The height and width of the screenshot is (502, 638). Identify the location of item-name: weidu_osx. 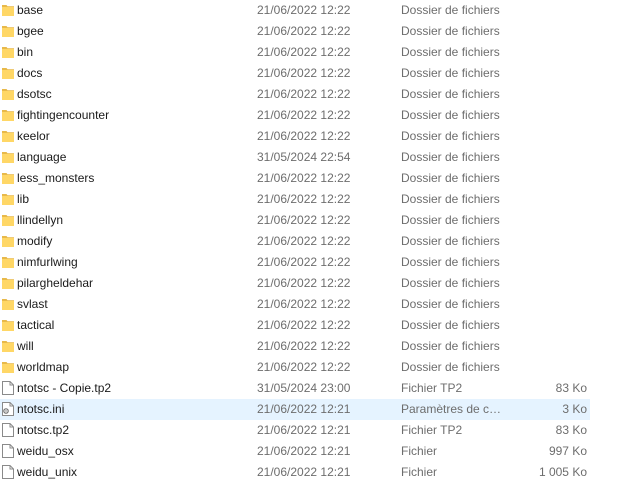
(45, 451).